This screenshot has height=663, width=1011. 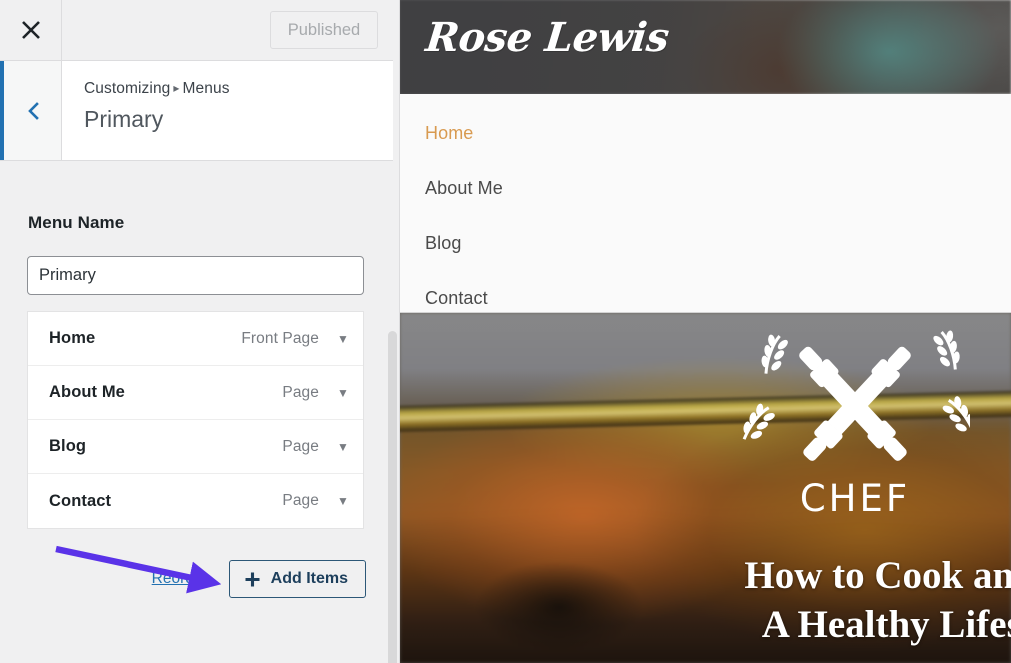 I want to click on breadcrumb: Customizing ▸ Menus, so click(x=238, y=88).